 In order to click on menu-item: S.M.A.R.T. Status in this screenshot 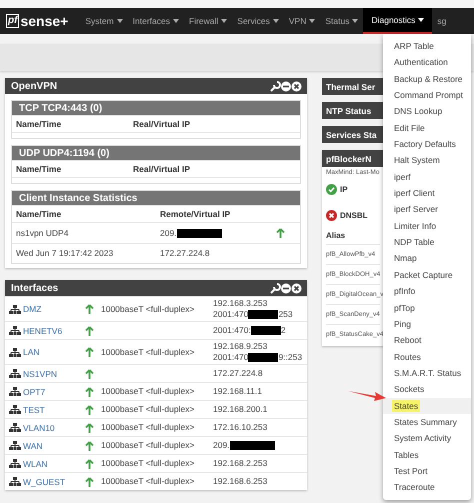, I will do `click(427, 373)`.